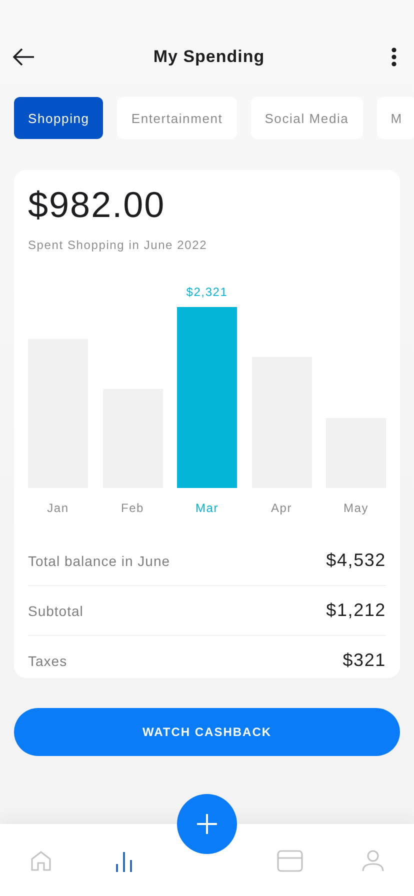 The image size is (414, 896). What do you see at coordinates (97, 205) in the screenshot?
I see `spent-amount: $982.00` at bounding box center [97, 205].